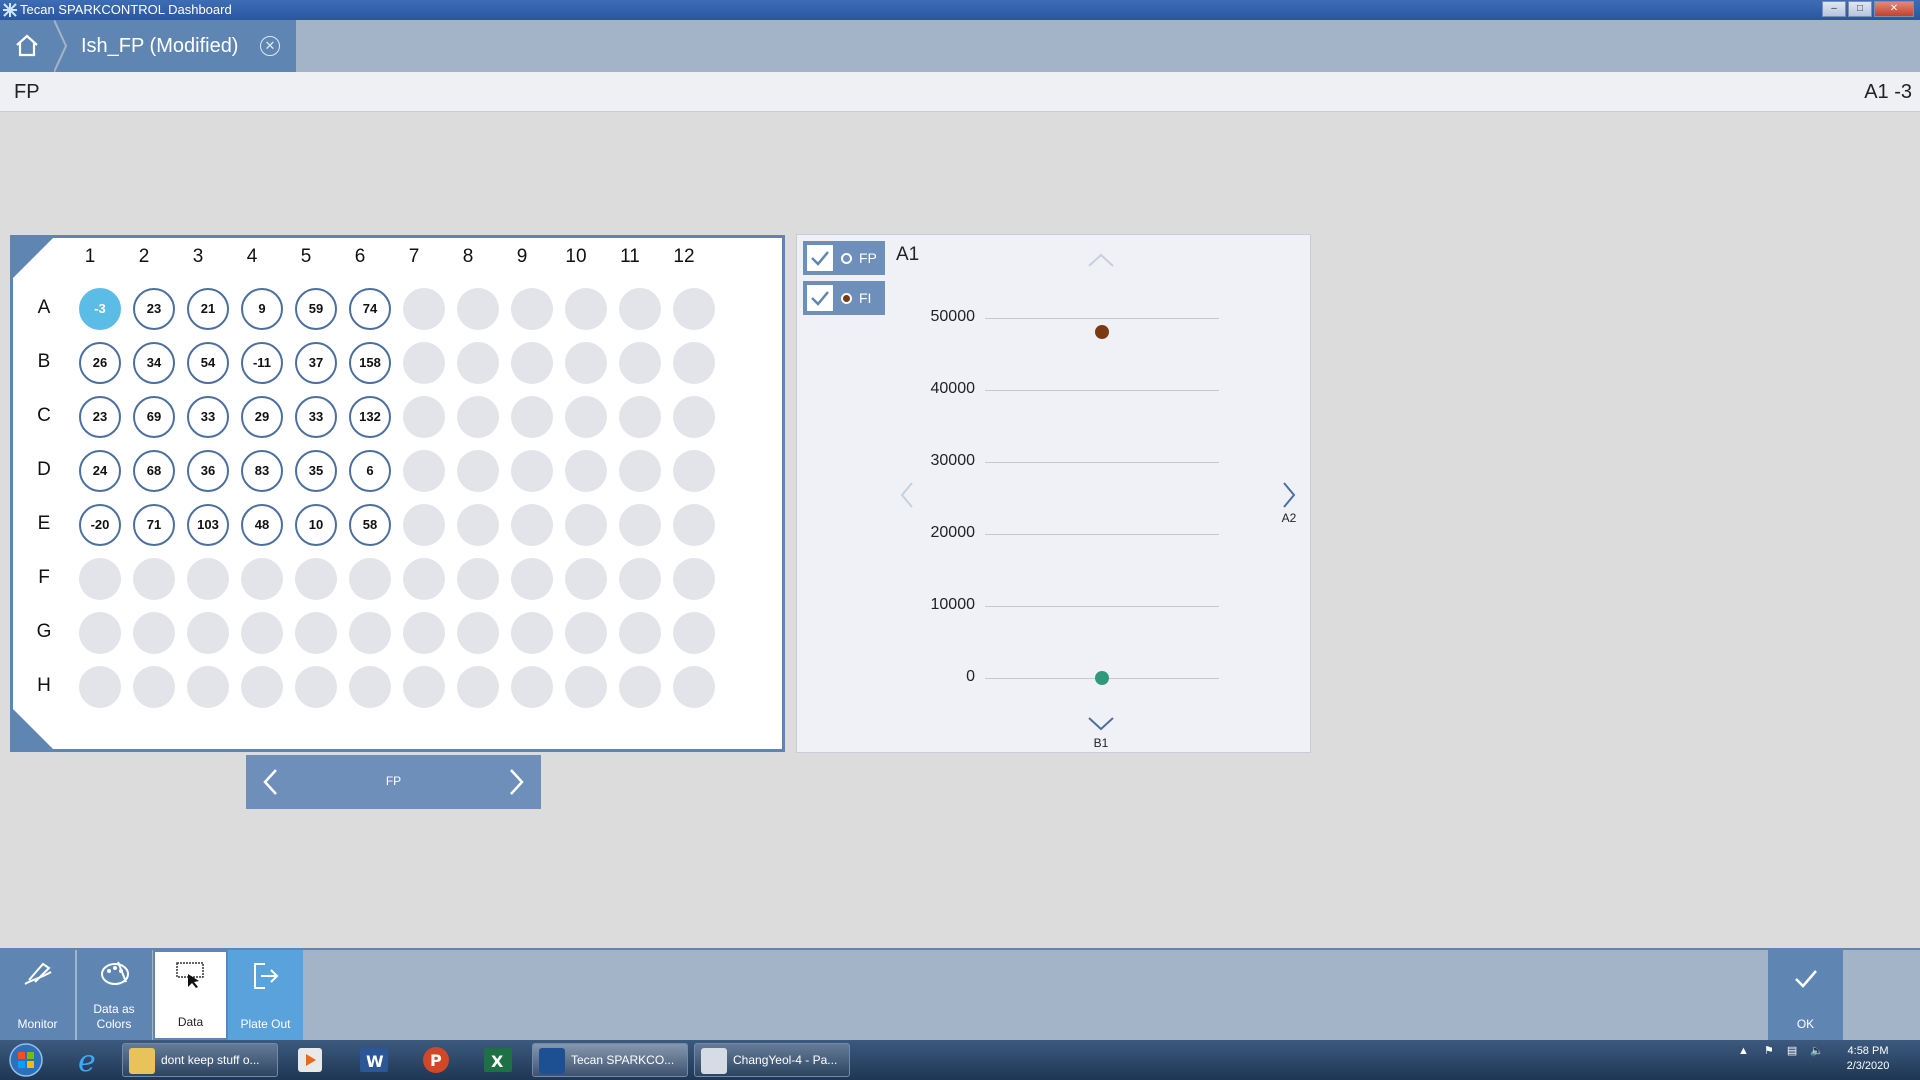 This screenshot has height=1080, width=1920. Describe the element at coordinates (586, 579) in the screenshot. I see `empty-well-F10` at that location.